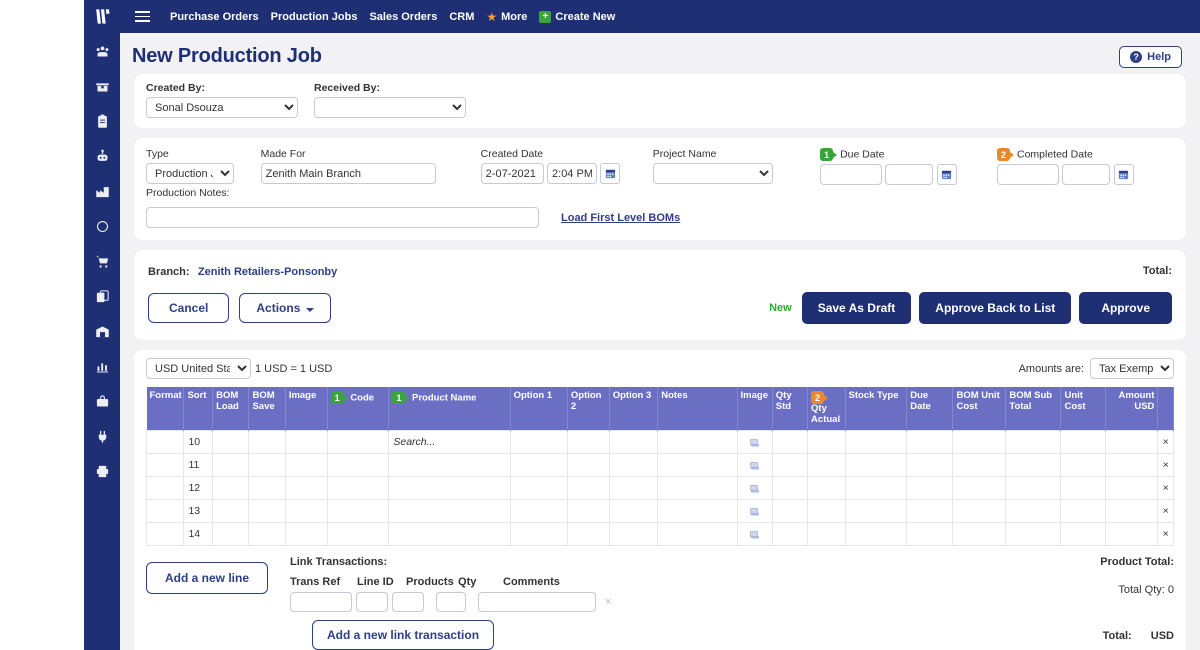  What do you see at coordinates (620, 218) in the screenshot?
I see `load-first-level-boms-link: Load First Level BOMs` at bounding box center [620, 218].